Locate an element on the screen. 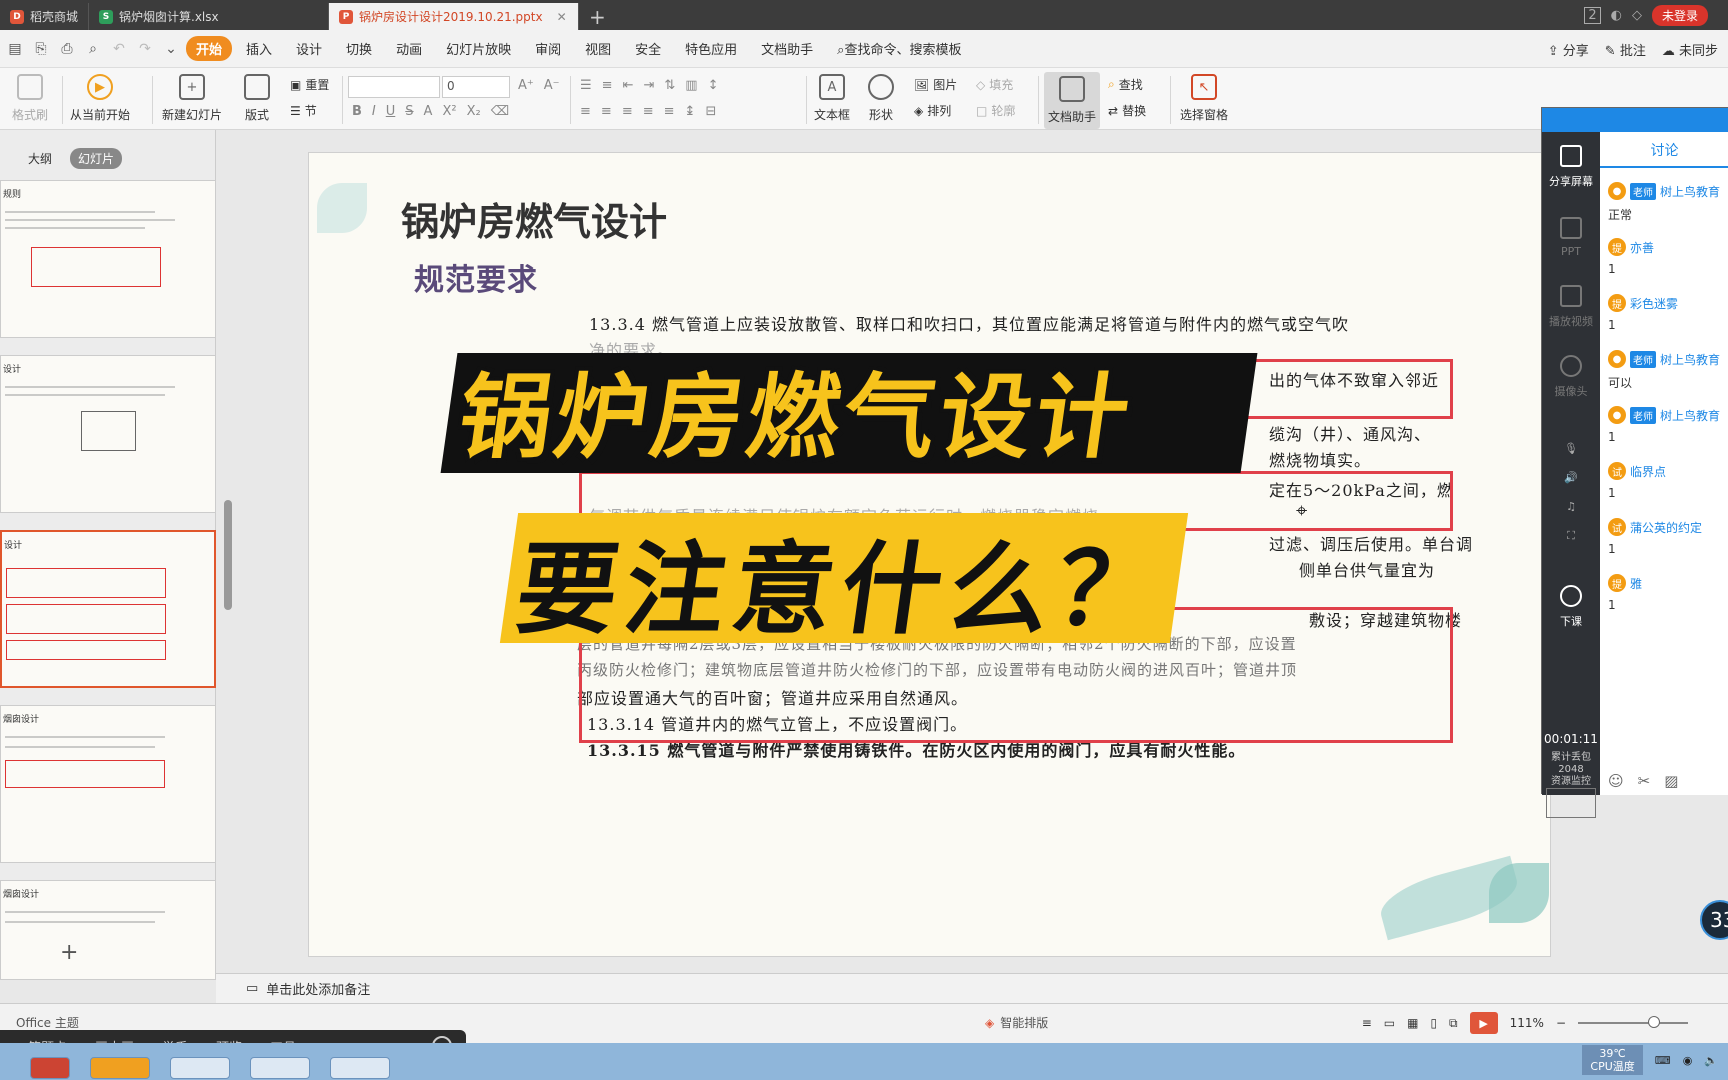 The width and height of the screenshot is (1728, 1080). layout-button: 版式 is located at coordinates (257, 98).